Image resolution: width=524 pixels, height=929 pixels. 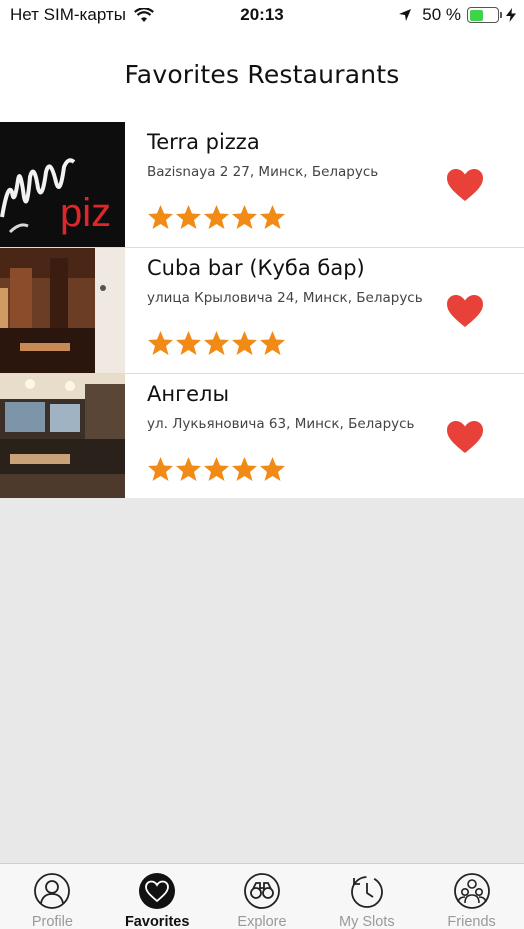 I want to click on restaurant-address: улица Крыловича 24, Минск, Беларусь, so click(x=285, y=298).